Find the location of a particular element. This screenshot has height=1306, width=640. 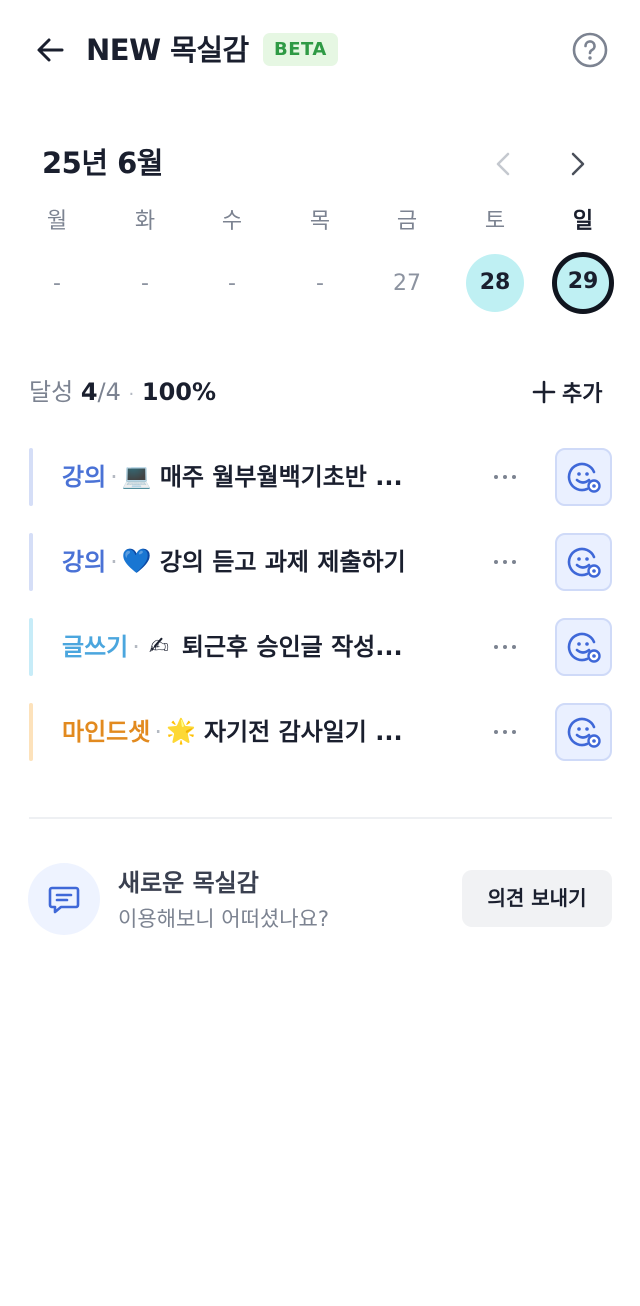

chat-bubble-icon is located at coordinates (64, 900).